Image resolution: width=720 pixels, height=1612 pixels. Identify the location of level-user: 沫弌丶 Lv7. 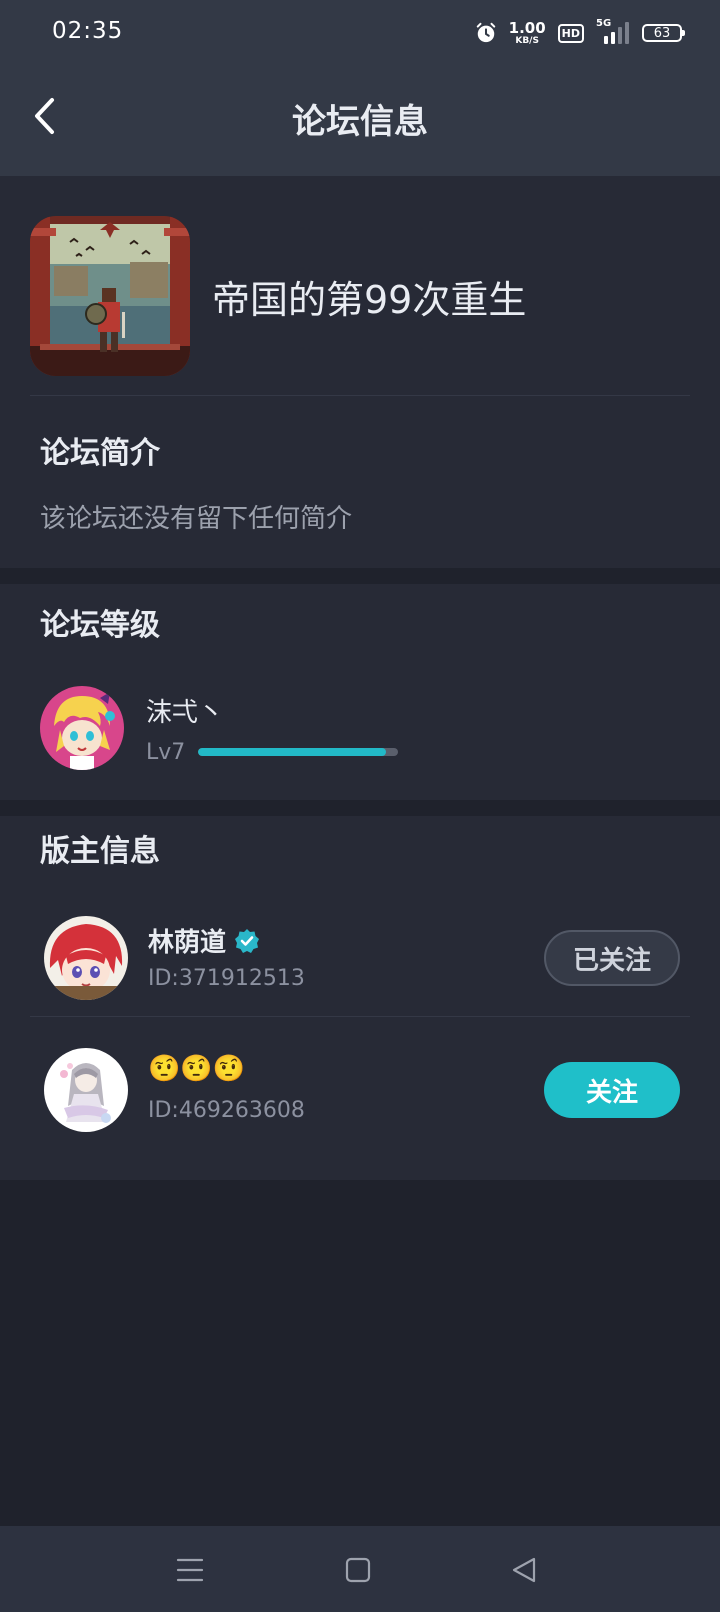
(219, 728).